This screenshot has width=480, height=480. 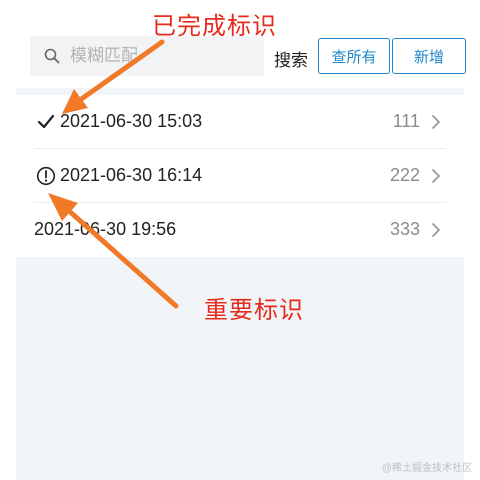 I want to click on important-annotation: 重要标识, so click(x=254, y=310).